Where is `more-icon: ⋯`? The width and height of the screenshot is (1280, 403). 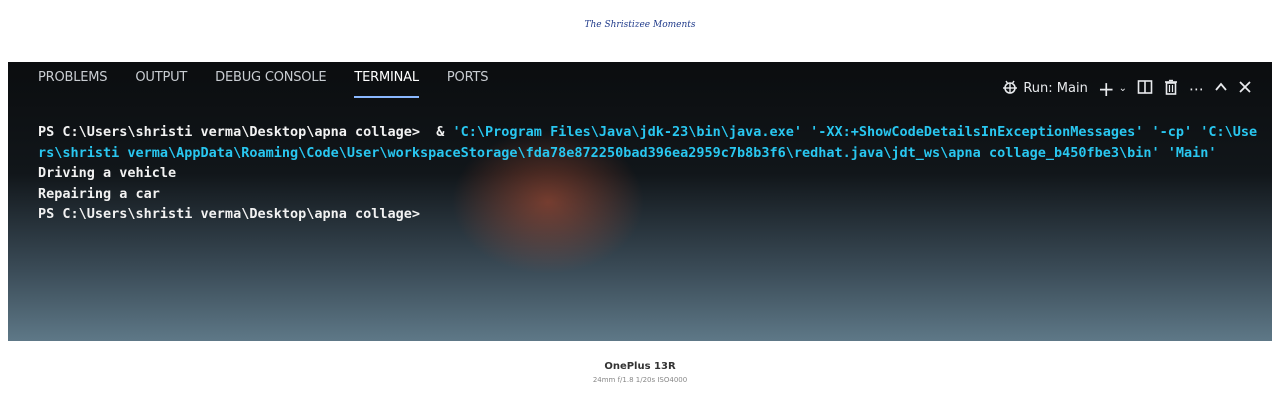 more-icon: ⋯ is located at coordinates (1196, 89).